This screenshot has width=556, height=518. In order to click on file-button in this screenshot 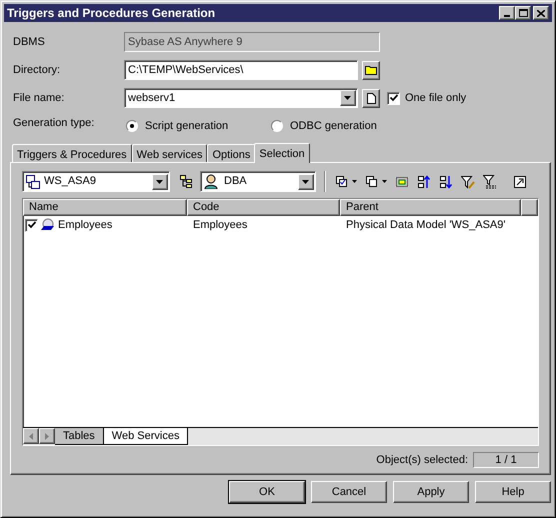, I will do `click(371, 98)`.